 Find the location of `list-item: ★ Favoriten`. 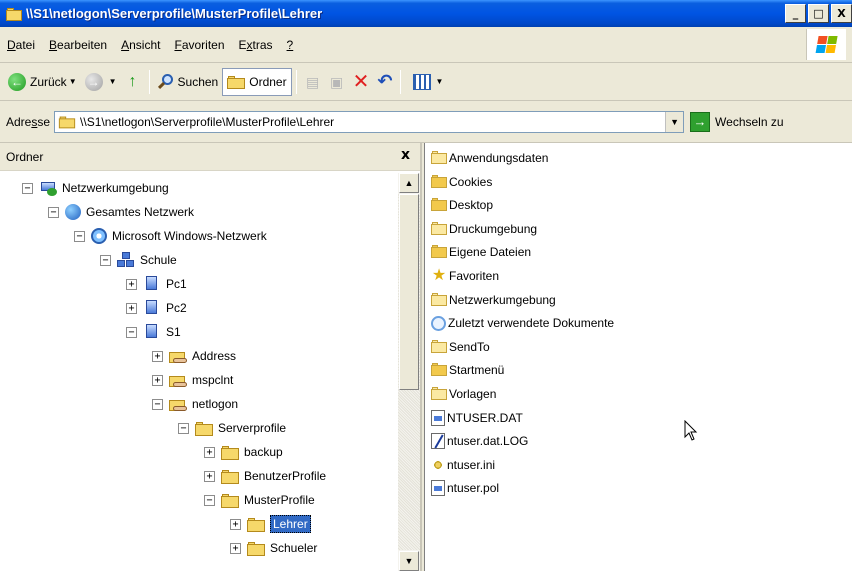

list-item: ★ Favoriten is located at coordinates (465, 276).